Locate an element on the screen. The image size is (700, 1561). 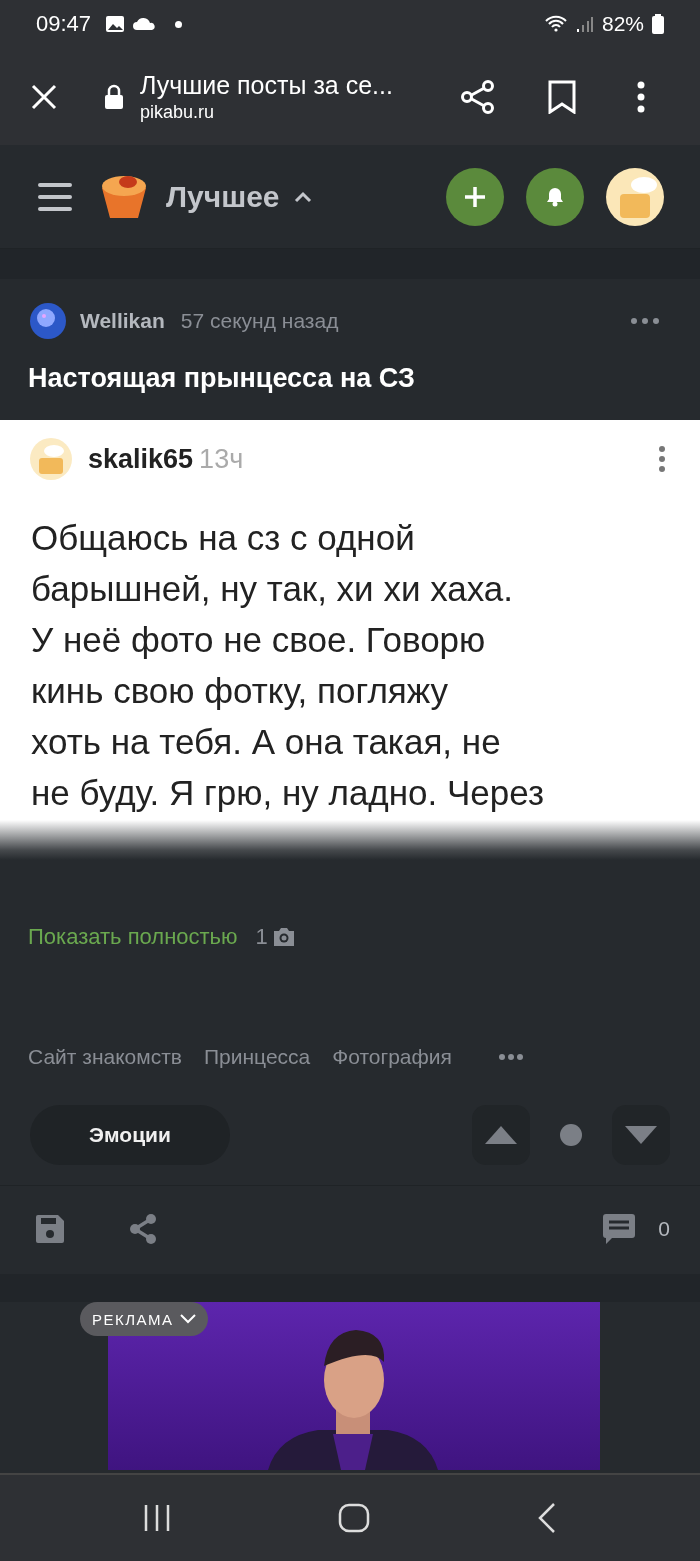
back-icon is located at coordinates (546, 1518).